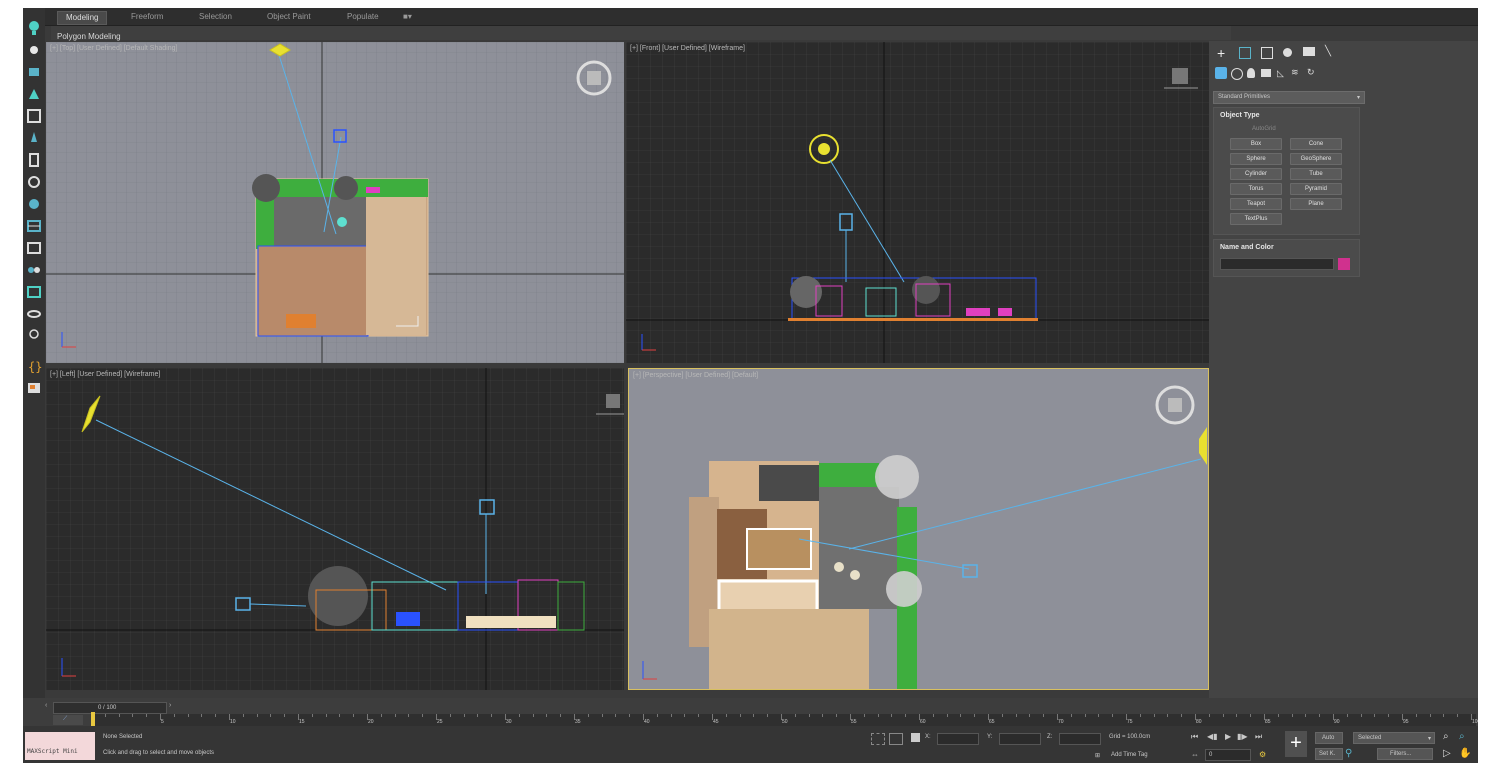 The height and width of the screenshot is (765, 1488). Describe the element at coordinates (1295, 72) in the screenshot. I see `spacewarps-icon: ≋` at that location.